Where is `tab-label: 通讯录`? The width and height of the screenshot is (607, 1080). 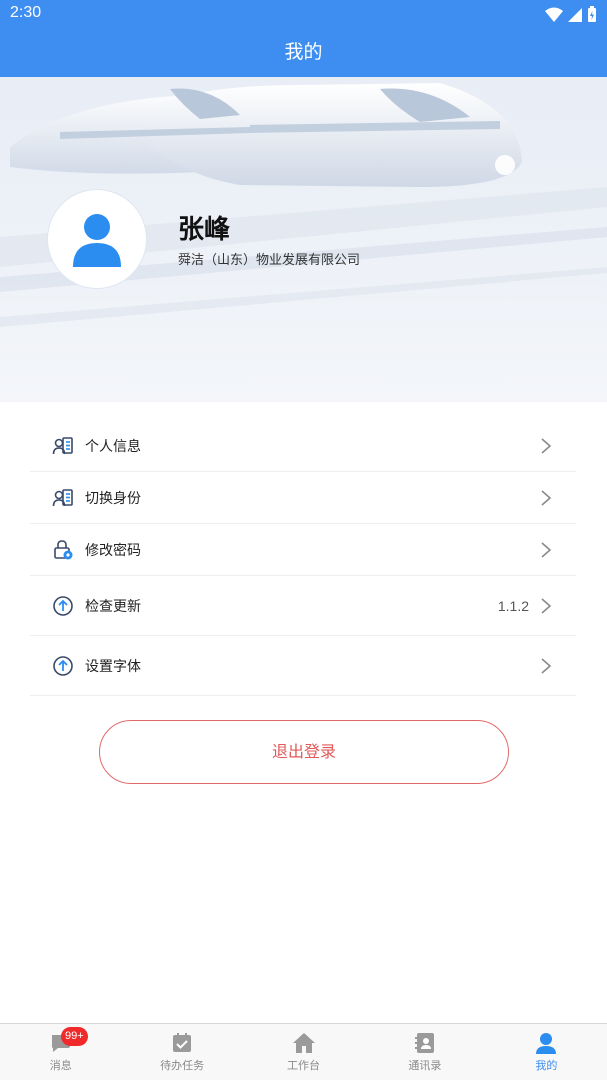
tab-label: 通讯录 is located at coordinates (425, 1065).